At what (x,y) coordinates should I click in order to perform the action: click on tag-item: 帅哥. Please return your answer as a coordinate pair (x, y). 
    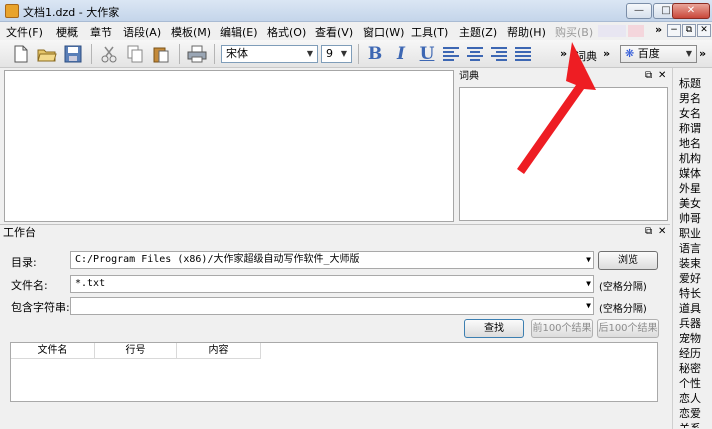
    Looking at the image, I should click on (690, 219).